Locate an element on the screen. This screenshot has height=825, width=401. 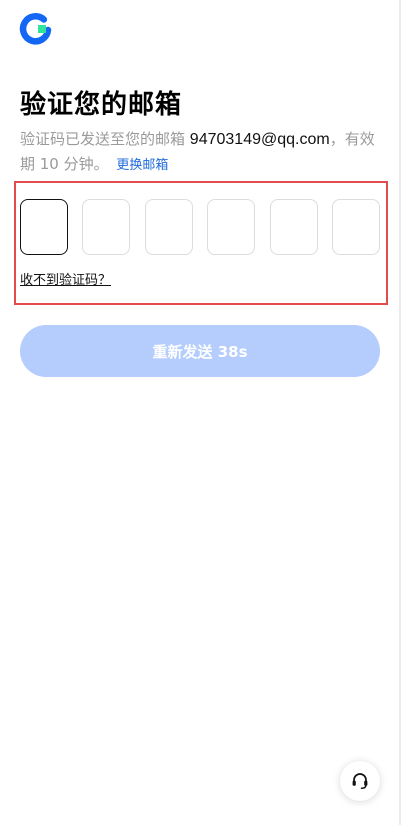
headset-icon is located at coordinates (360, 781).